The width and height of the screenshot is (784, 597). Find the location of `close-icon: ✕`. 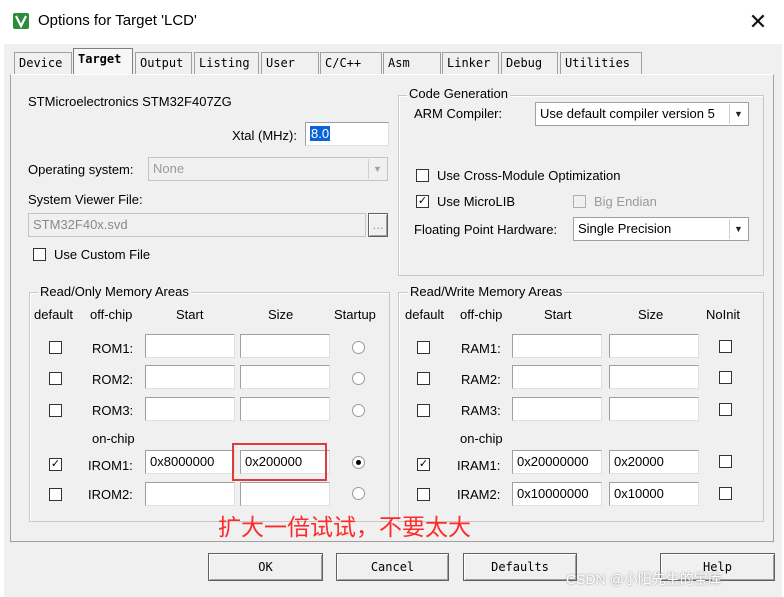

close-icon: ✕ is located at coordinates (758, 22).